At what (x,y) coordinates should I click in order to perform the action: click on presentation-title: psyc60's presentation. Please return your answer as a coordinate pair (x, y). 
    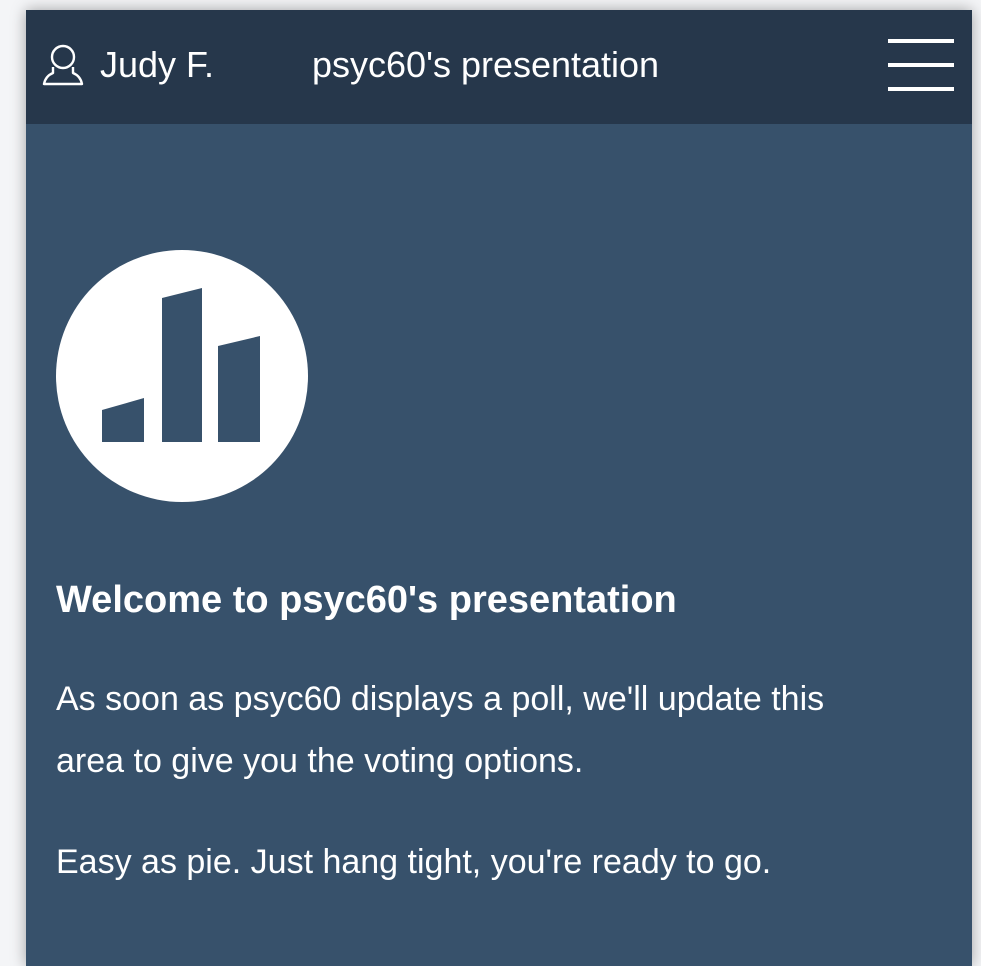
    Looking at the image, I should click on (486, 64).